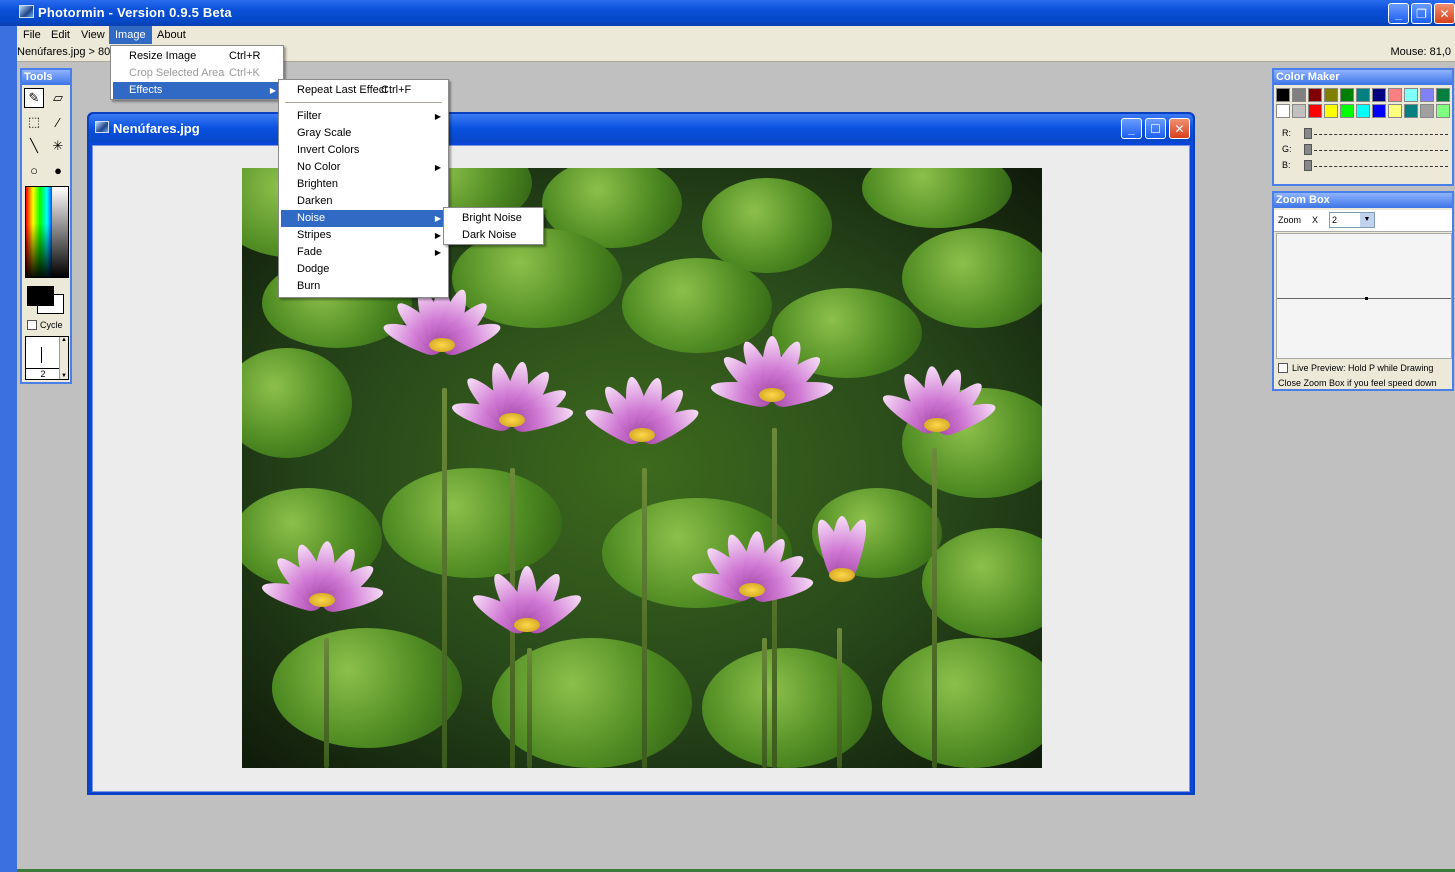 This screenshot has height=872, width=1455. Describe the element at coordinates (58, 98) in the screenshot. I see `eraser-tool-icon: ▱` at that location.